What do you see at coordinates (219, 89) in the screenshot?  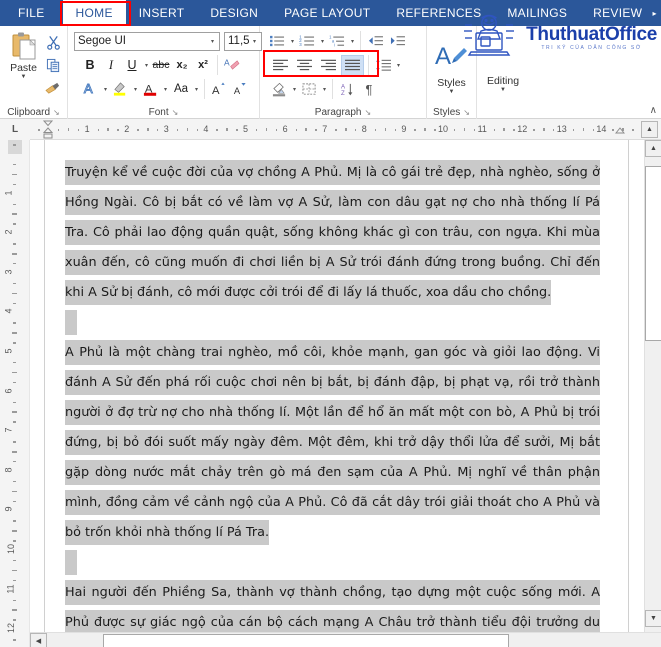 I see `grow-font-icon: A` at bounding box center [219, 89].